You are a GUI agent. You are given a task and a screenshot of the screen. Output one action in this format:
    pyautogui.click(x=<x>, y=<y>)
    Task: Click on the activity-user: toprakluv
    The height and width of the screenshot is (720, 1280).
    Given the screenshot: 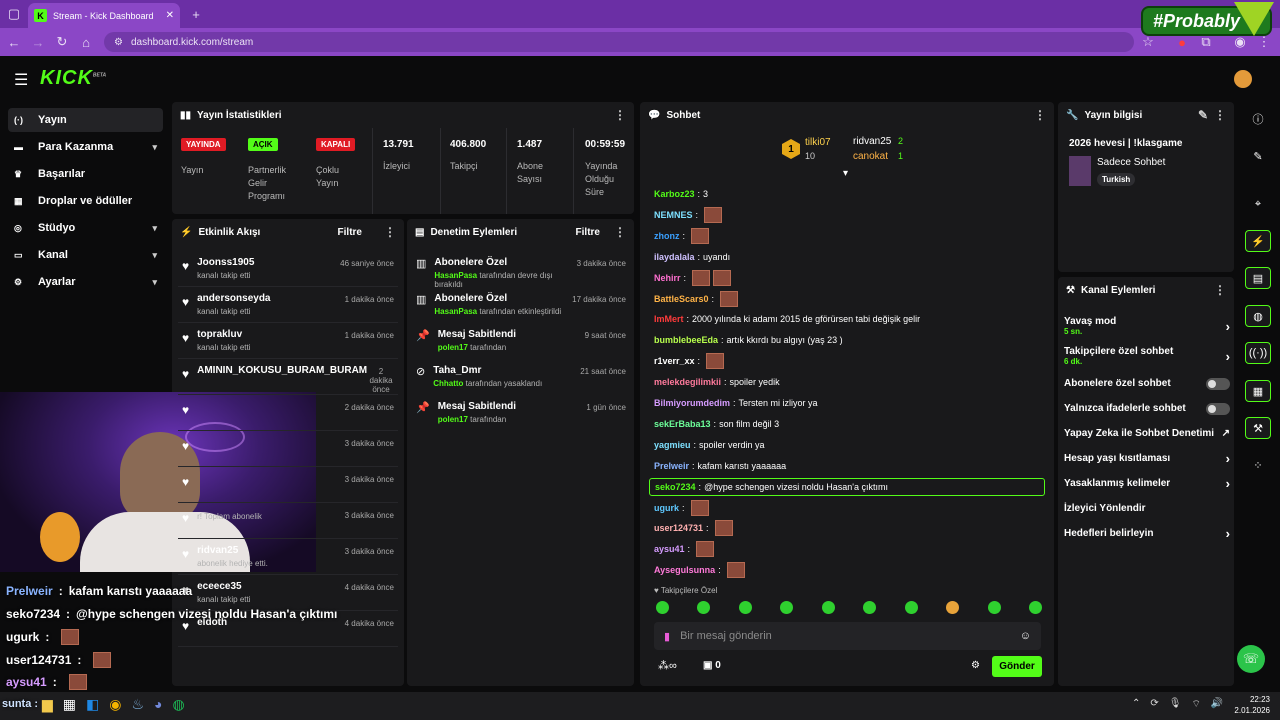 What is the action you would take?
    pyautogui.click(x=267, y=334)
    